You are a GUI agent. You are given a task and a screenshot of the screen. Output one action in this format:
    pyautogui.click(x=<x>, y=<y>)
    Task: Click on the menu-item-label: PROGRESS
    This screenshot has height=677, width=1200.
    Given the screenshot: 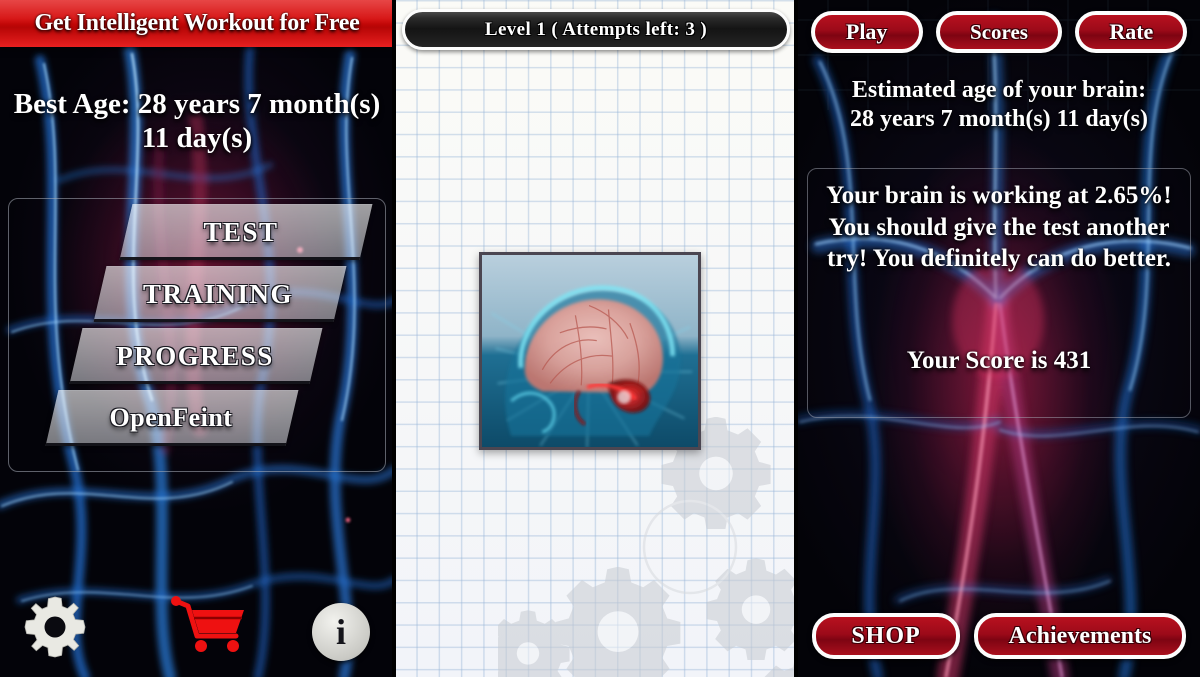 What is the action you would take?
    pyautogui.click(x=195, y=355)
    